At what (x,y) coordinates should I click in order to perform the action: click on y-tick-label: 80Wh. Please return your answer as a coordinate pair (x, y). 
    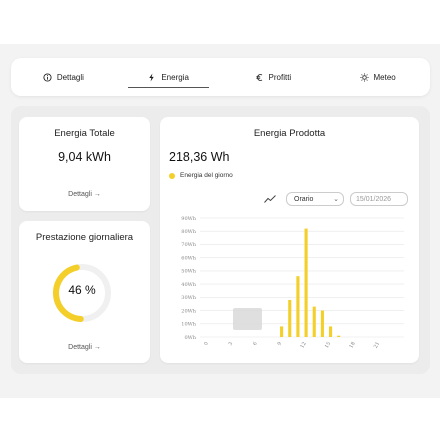
    Looking at the image, I should click on (189, 232).